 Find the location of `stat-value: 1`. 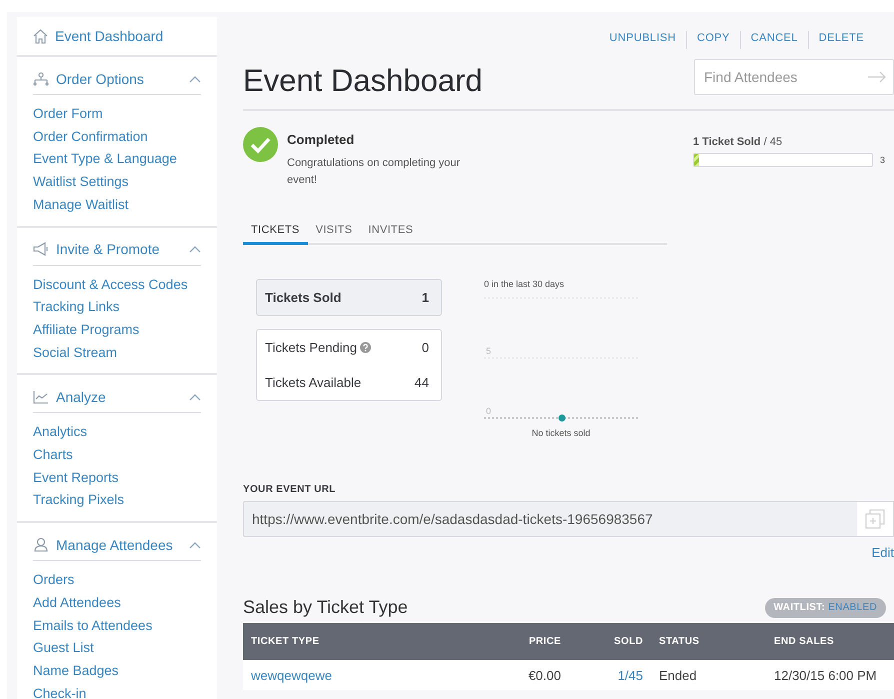

stat-value: 1 is located at coordinates (425, 297).